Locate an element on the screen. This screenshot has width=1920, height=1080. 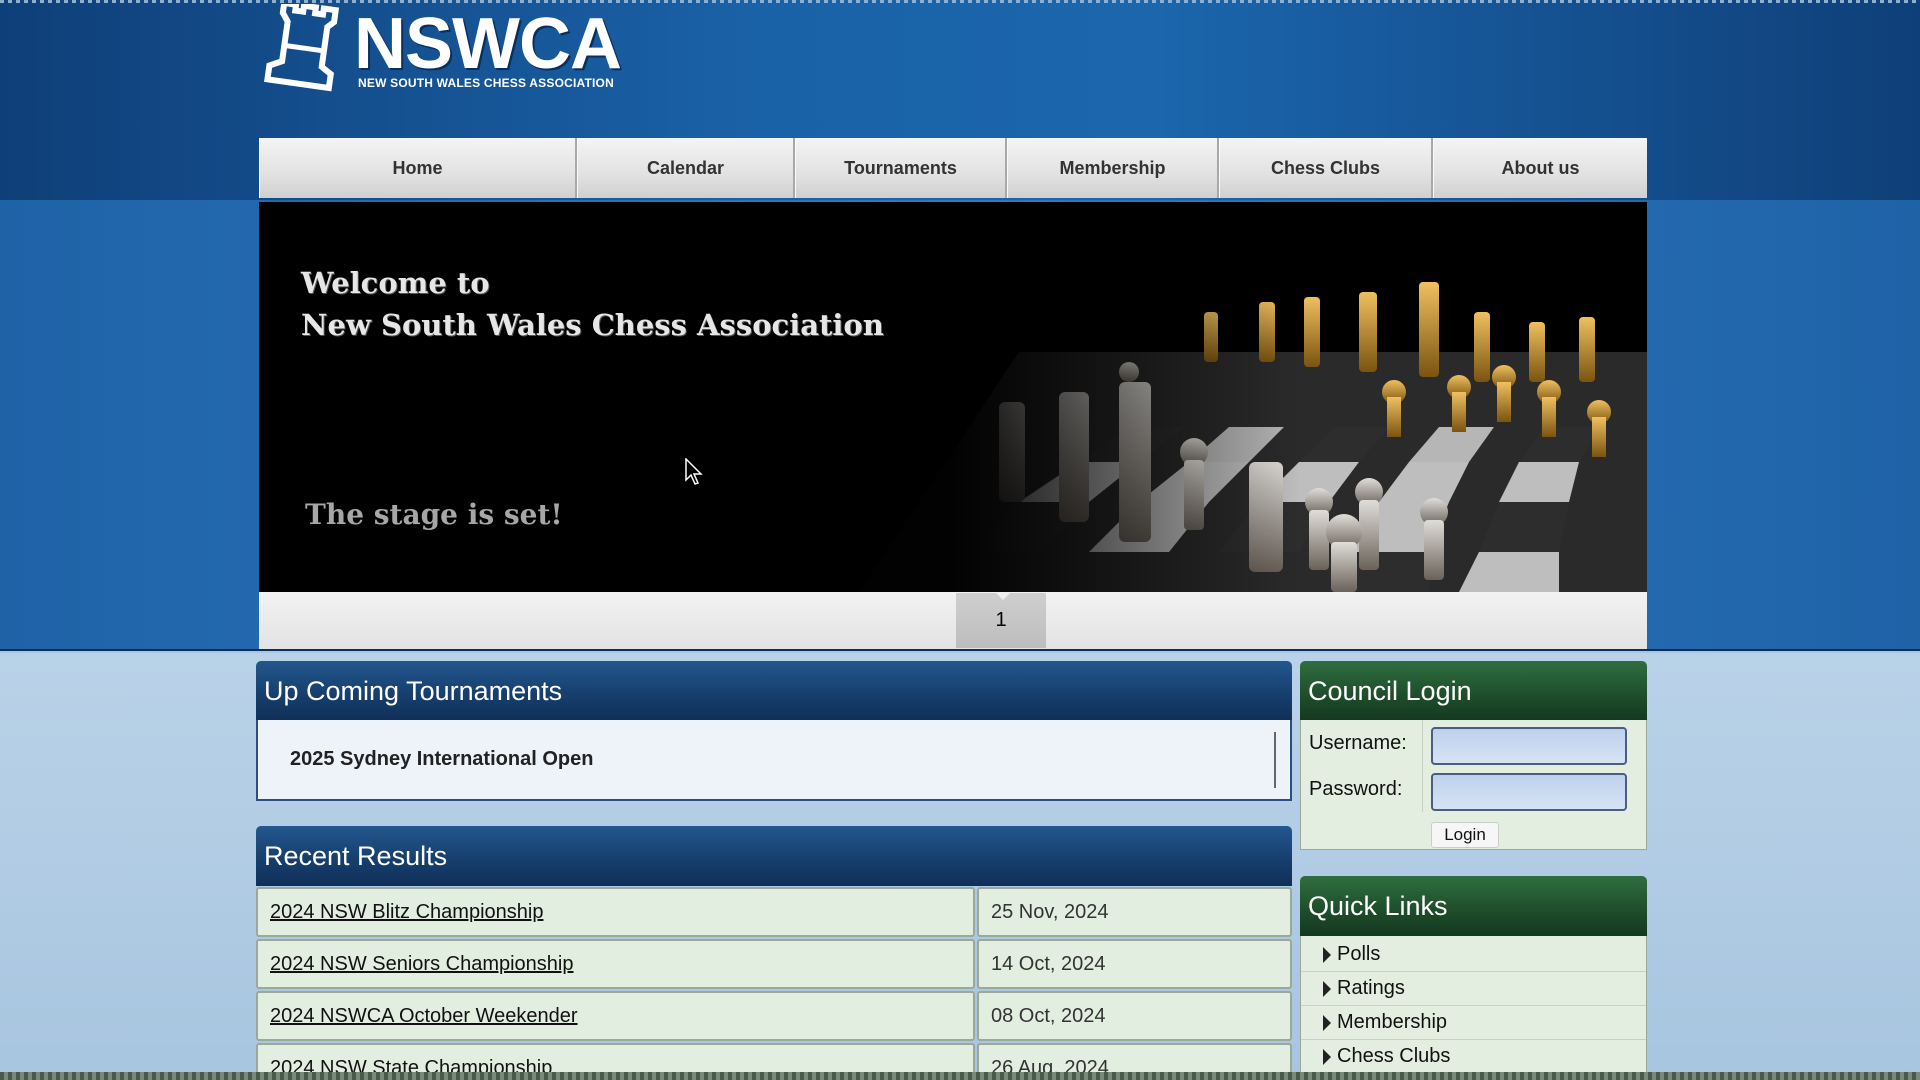
banner-pager: 1 is located at coordinates (953, 620).